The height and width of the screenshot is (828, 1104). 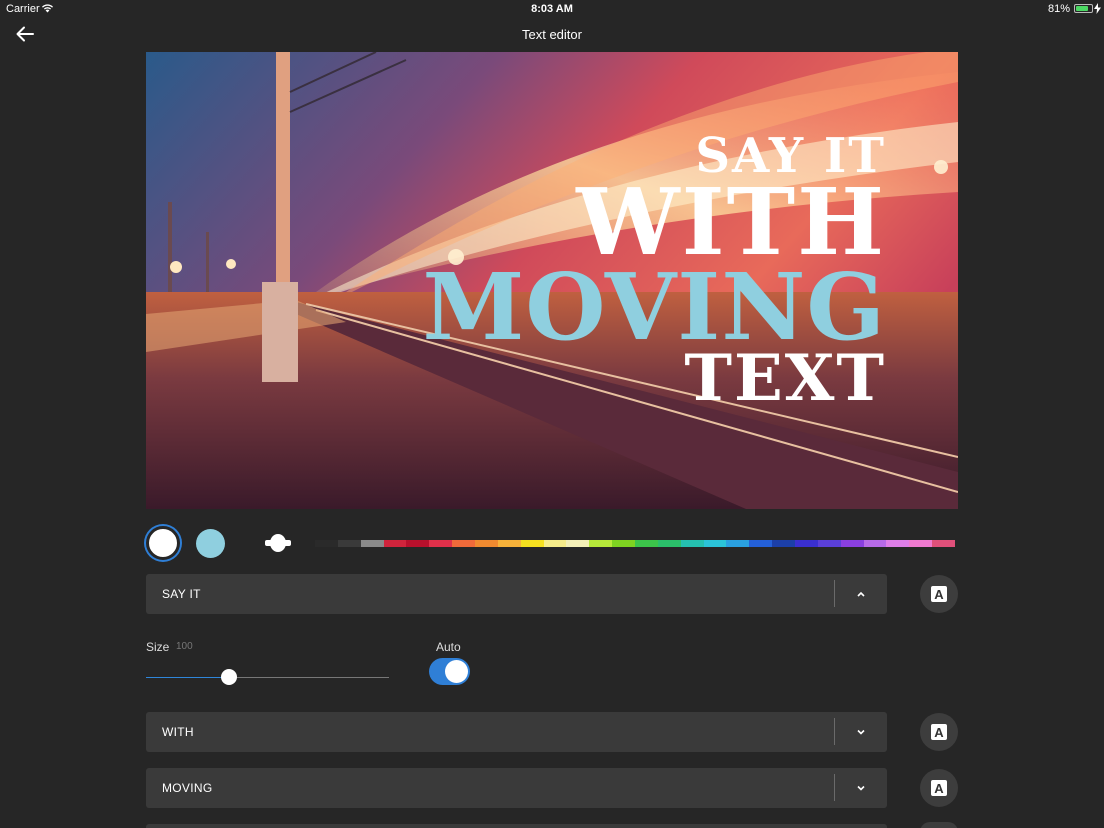 What do you see at coordinates (184, 646) in the screenshot?
I see `size-value: 100` at bounding box center [184, 646].